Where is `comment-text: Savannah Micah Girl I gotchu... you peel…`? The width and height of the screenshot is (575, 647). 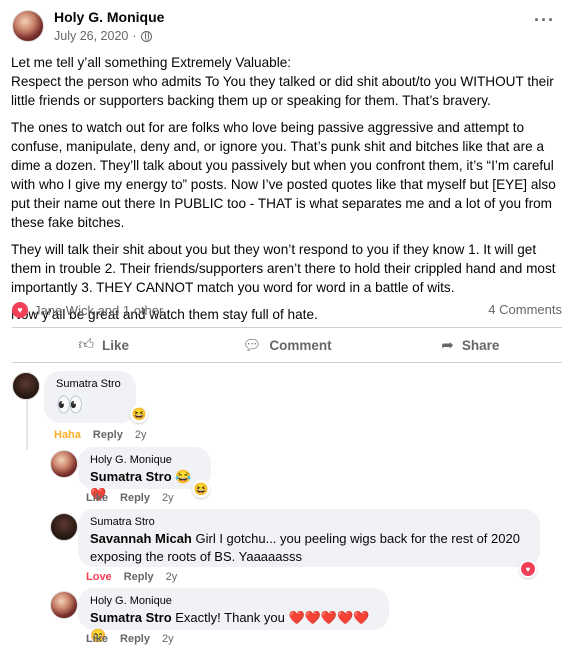
comment-text: Savannah Micah Girl I gotchu... you peel… is located at coordinates (309, 548).